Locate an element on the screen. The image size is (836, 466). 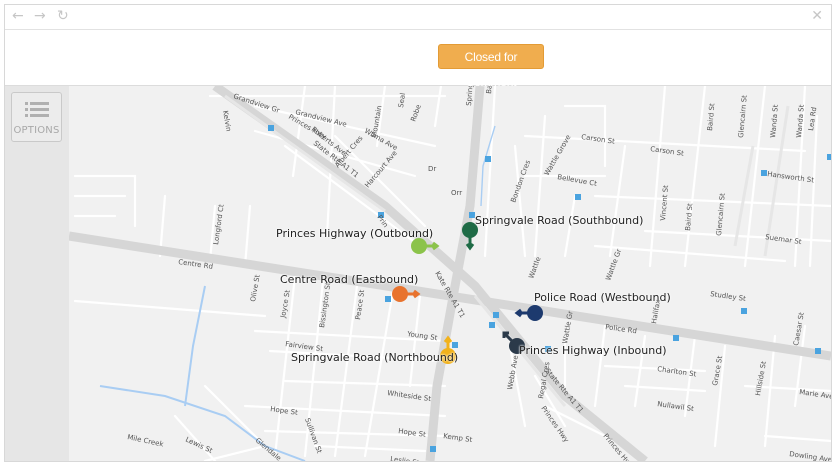
pin-label-springvale-south: Springvale Road (Southbound) is located at coordinates (559, 220).